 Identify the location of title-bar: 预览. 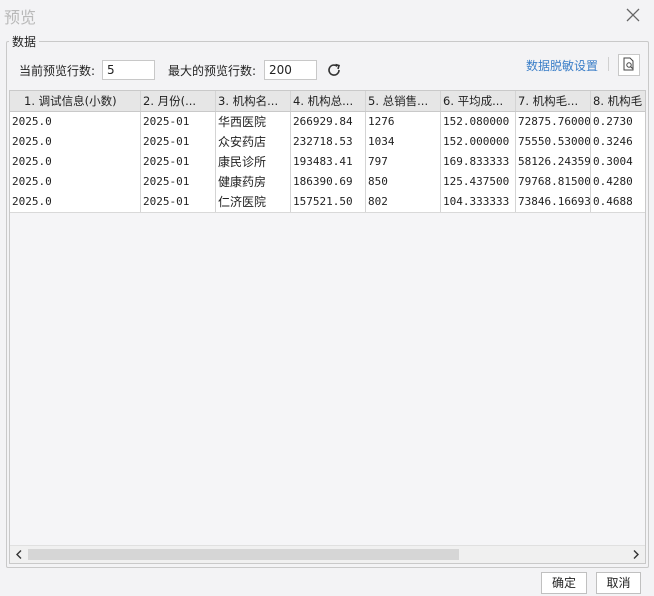
(327, 15).